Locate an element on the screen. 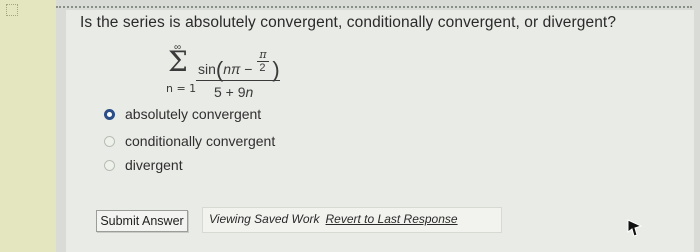  option-label: conditionally convergent is located at coordinates (200, 141).